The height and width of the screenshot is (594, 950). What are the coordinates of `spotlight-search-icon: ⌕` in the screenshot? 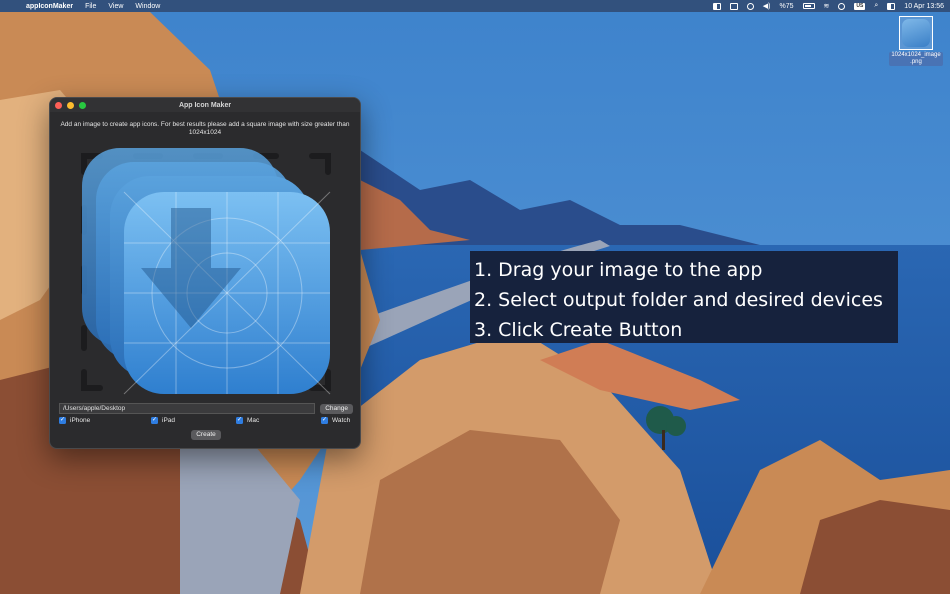 It's located at (876, 6).